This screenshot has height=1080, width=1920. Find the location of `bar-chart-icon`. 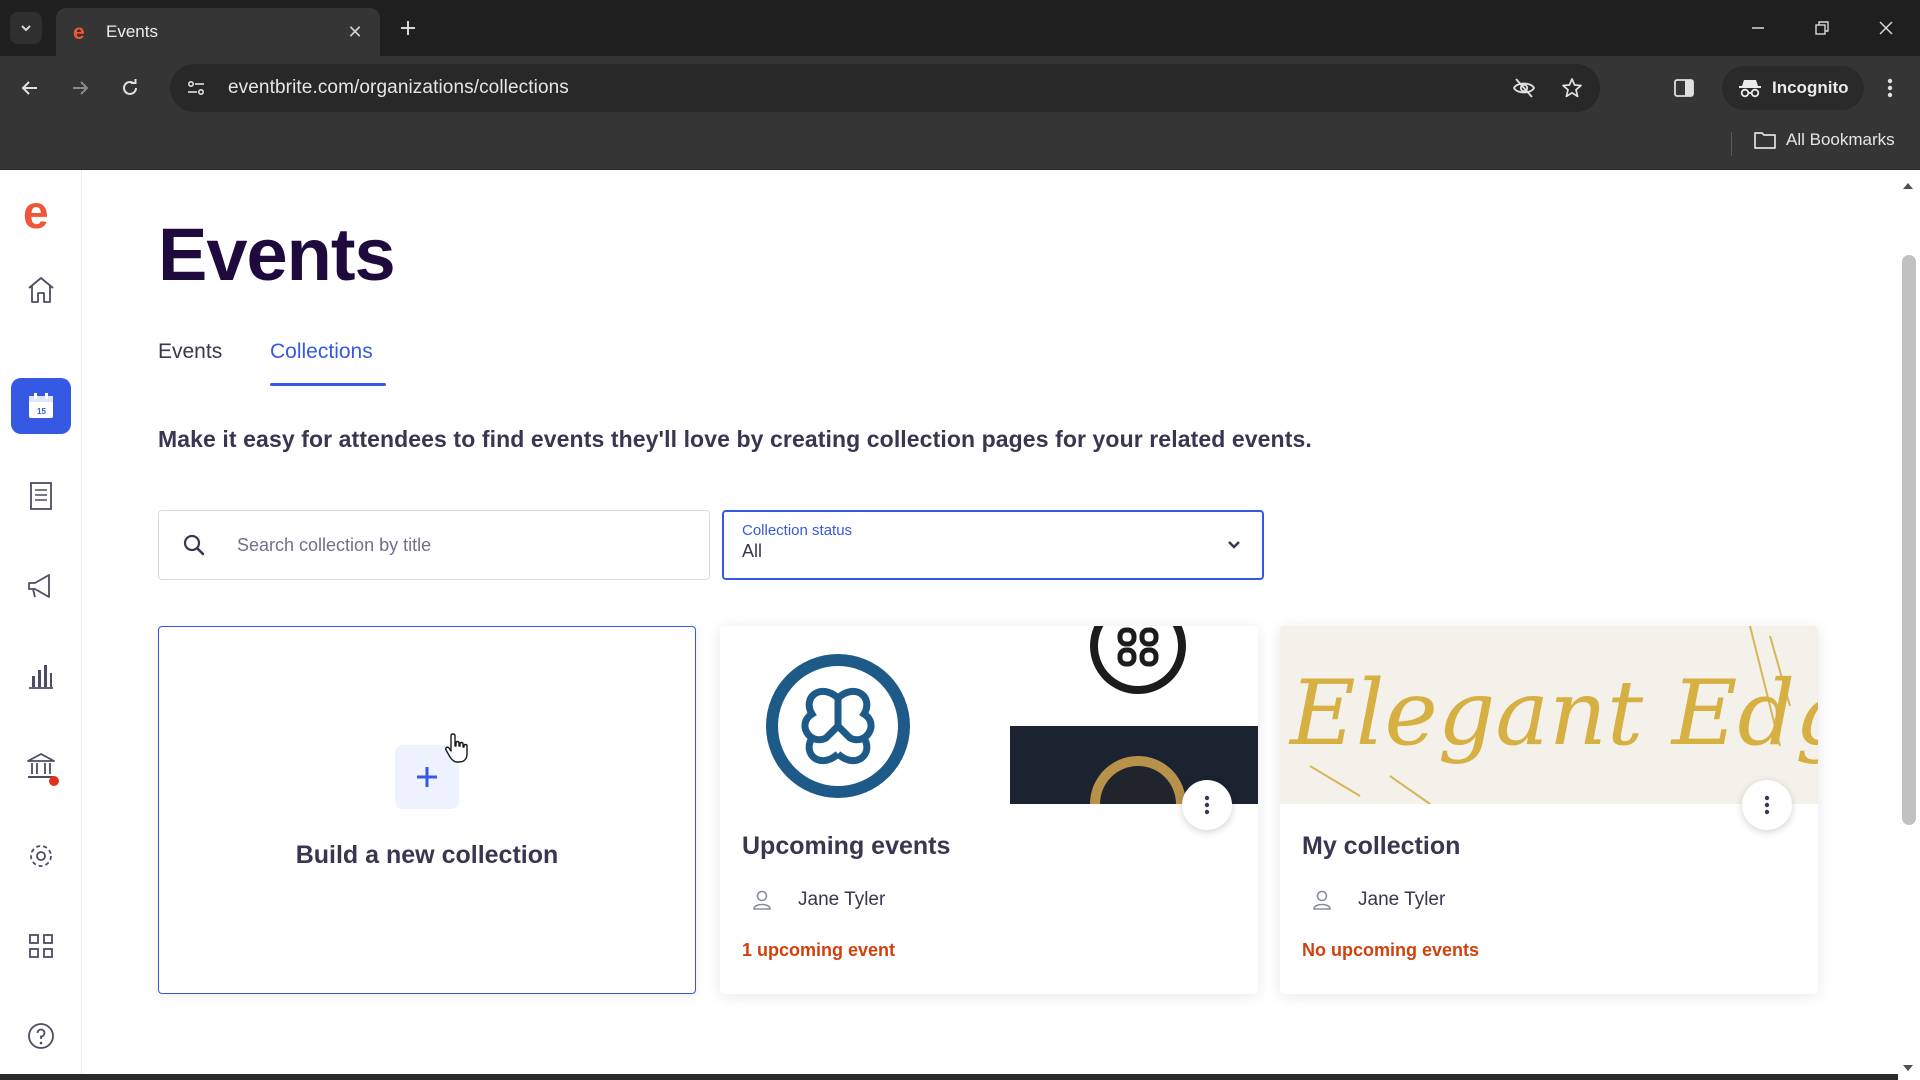

bar-chart-icon is located at coordinates (41, 677).